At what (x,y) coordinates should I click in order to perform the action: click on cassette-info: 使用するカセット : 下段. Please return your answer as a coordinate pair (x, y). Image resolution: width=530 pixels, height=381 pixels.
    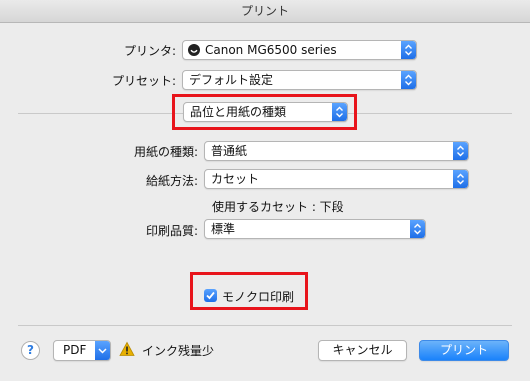
    Looking at the image, I should click on (278, 207).